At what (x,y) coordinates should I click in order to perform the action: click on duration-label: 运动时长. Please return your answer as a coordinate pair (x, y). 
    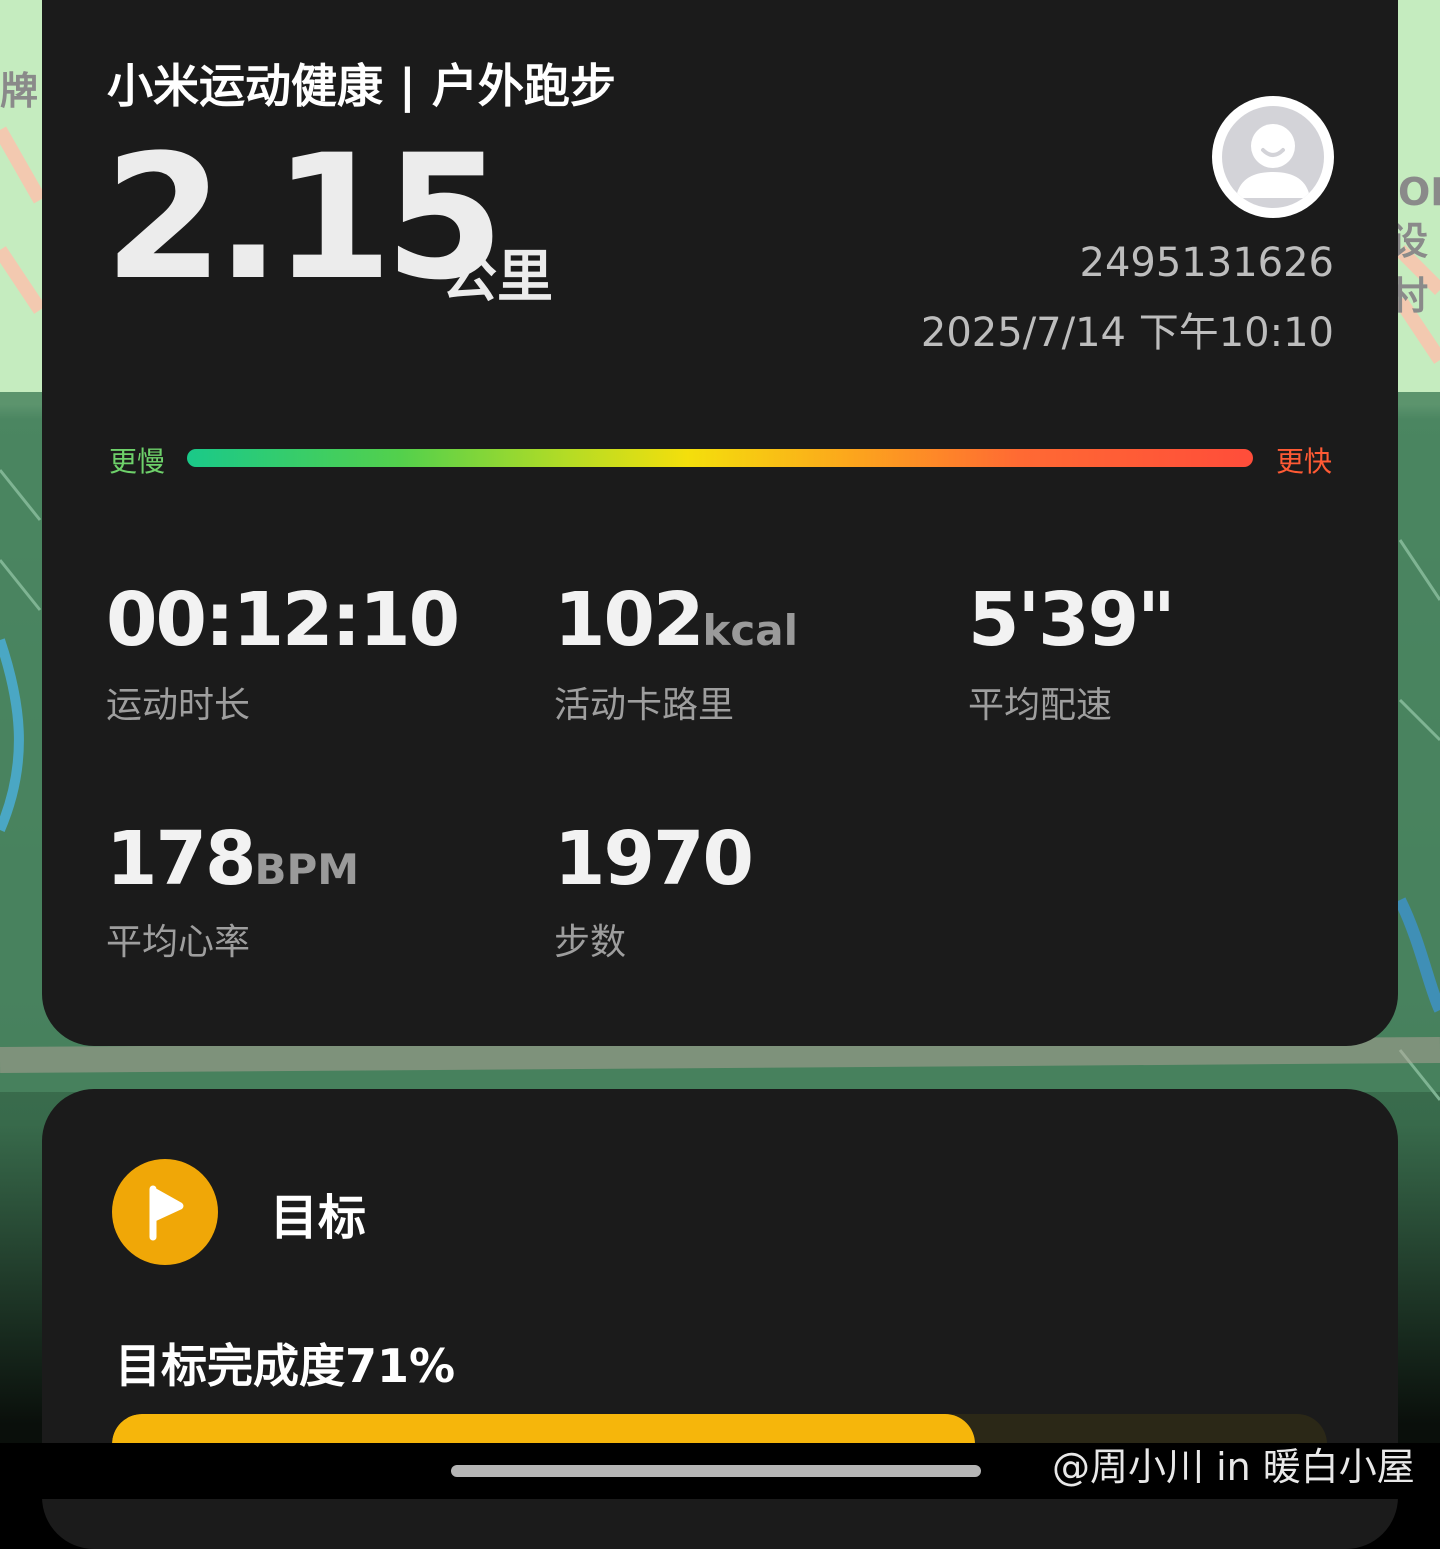
    Looking at the image, I should click on (178, 705).